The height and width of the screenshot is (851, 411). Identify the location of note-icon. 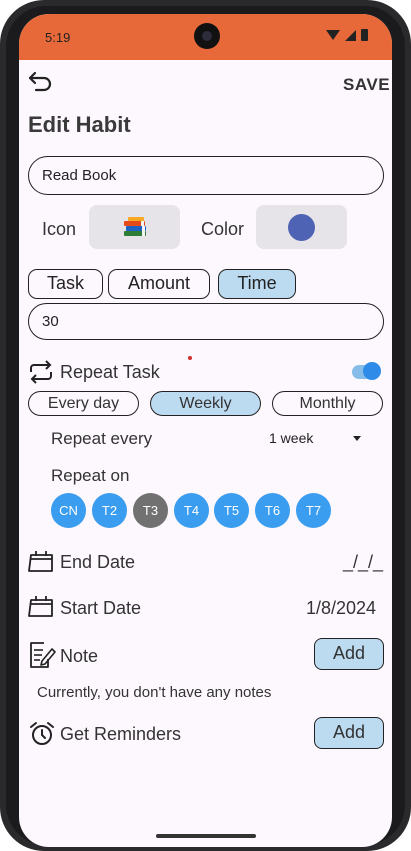
(42, 655).